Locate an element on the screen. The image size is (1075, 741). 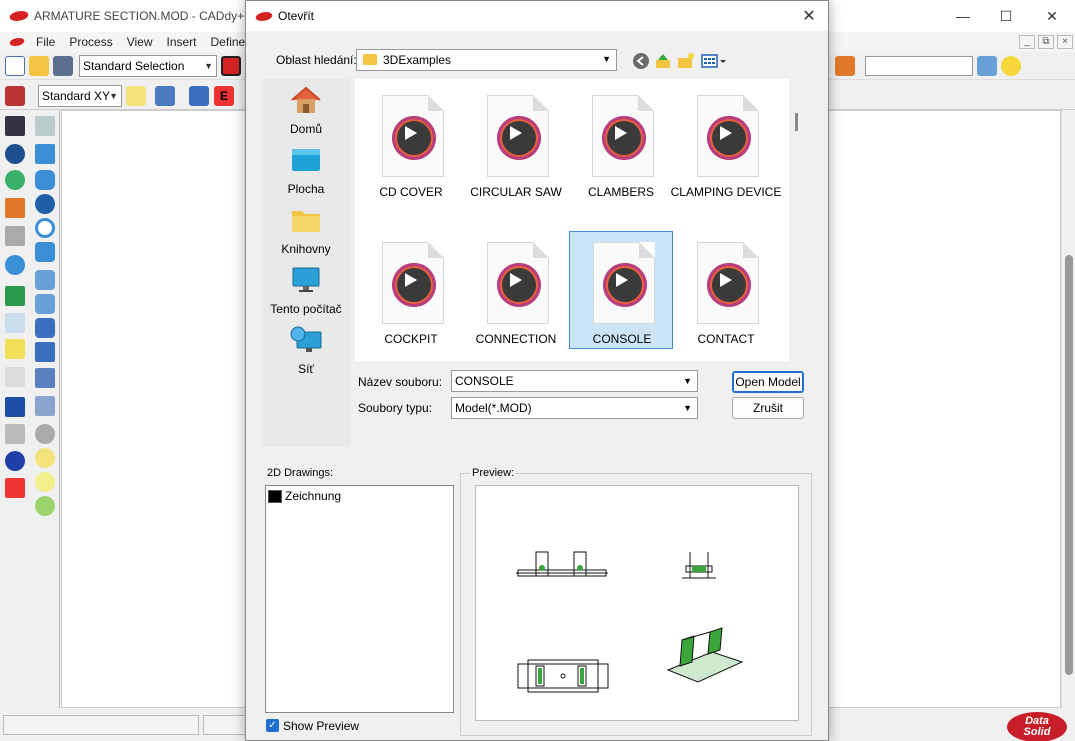
selection-mode-value: Standard Selection is located at coordinates (134, 66).